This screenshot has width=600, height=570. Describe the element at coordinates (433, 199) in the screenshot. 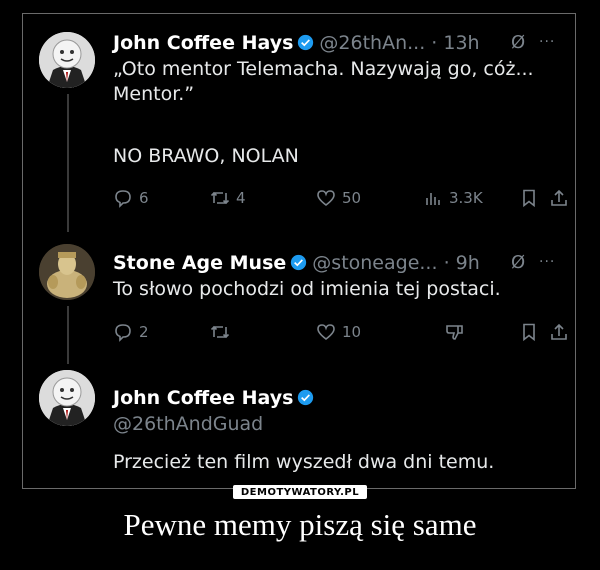

I see `analytics-icon` at that location.